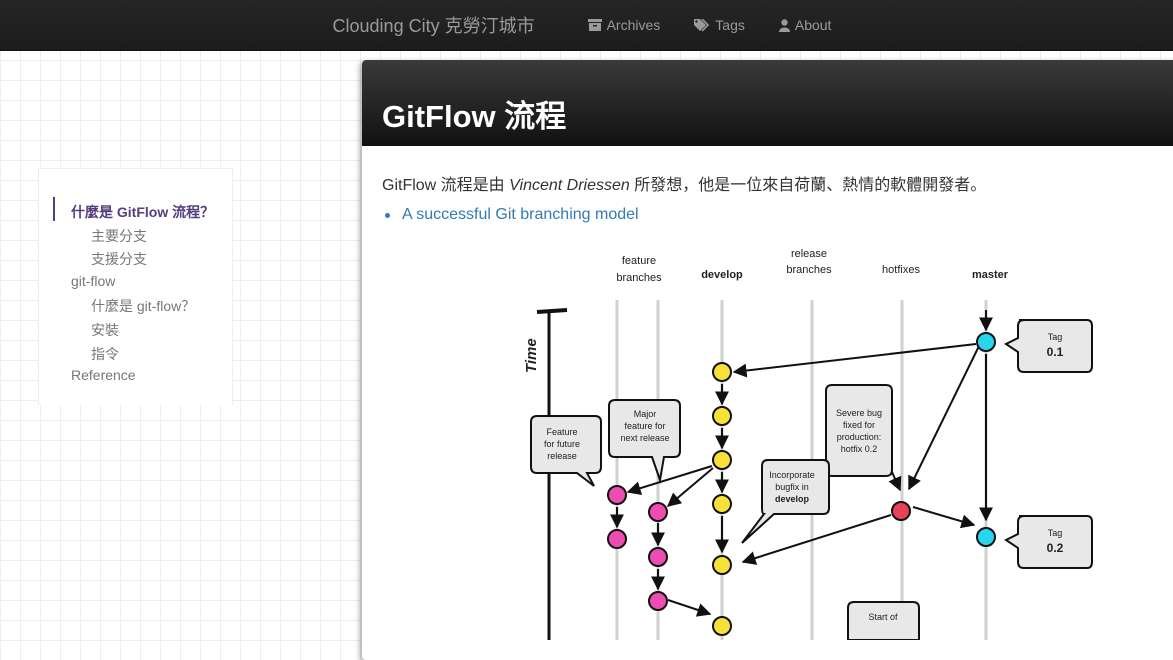  I want to click on intro-author: Vincent Driessen, so click(569, 185).